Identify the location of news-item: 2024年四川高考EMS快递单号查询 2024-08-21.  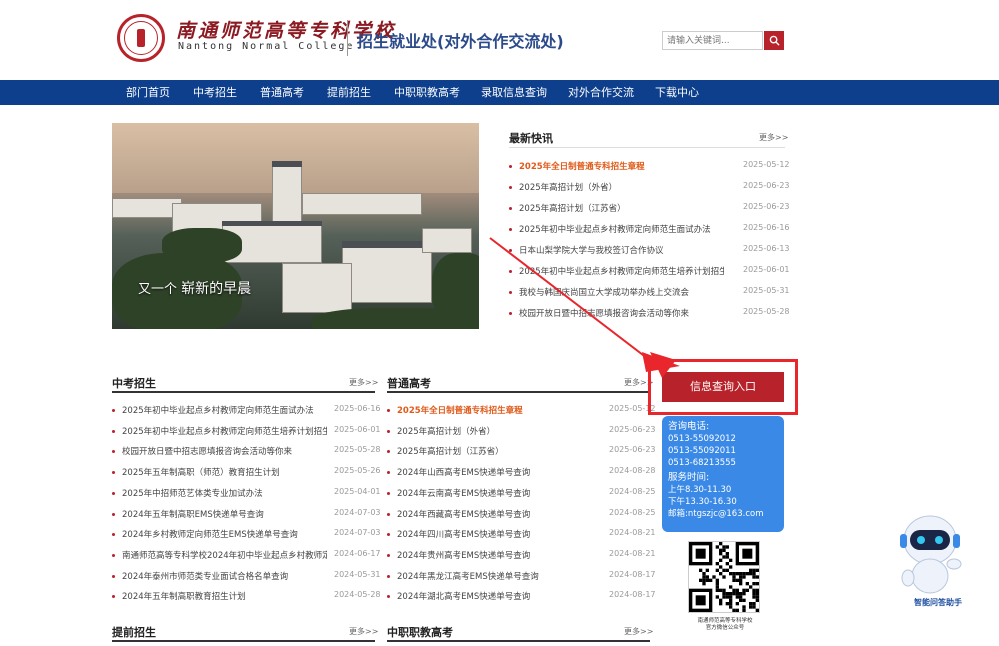
(521, 535).